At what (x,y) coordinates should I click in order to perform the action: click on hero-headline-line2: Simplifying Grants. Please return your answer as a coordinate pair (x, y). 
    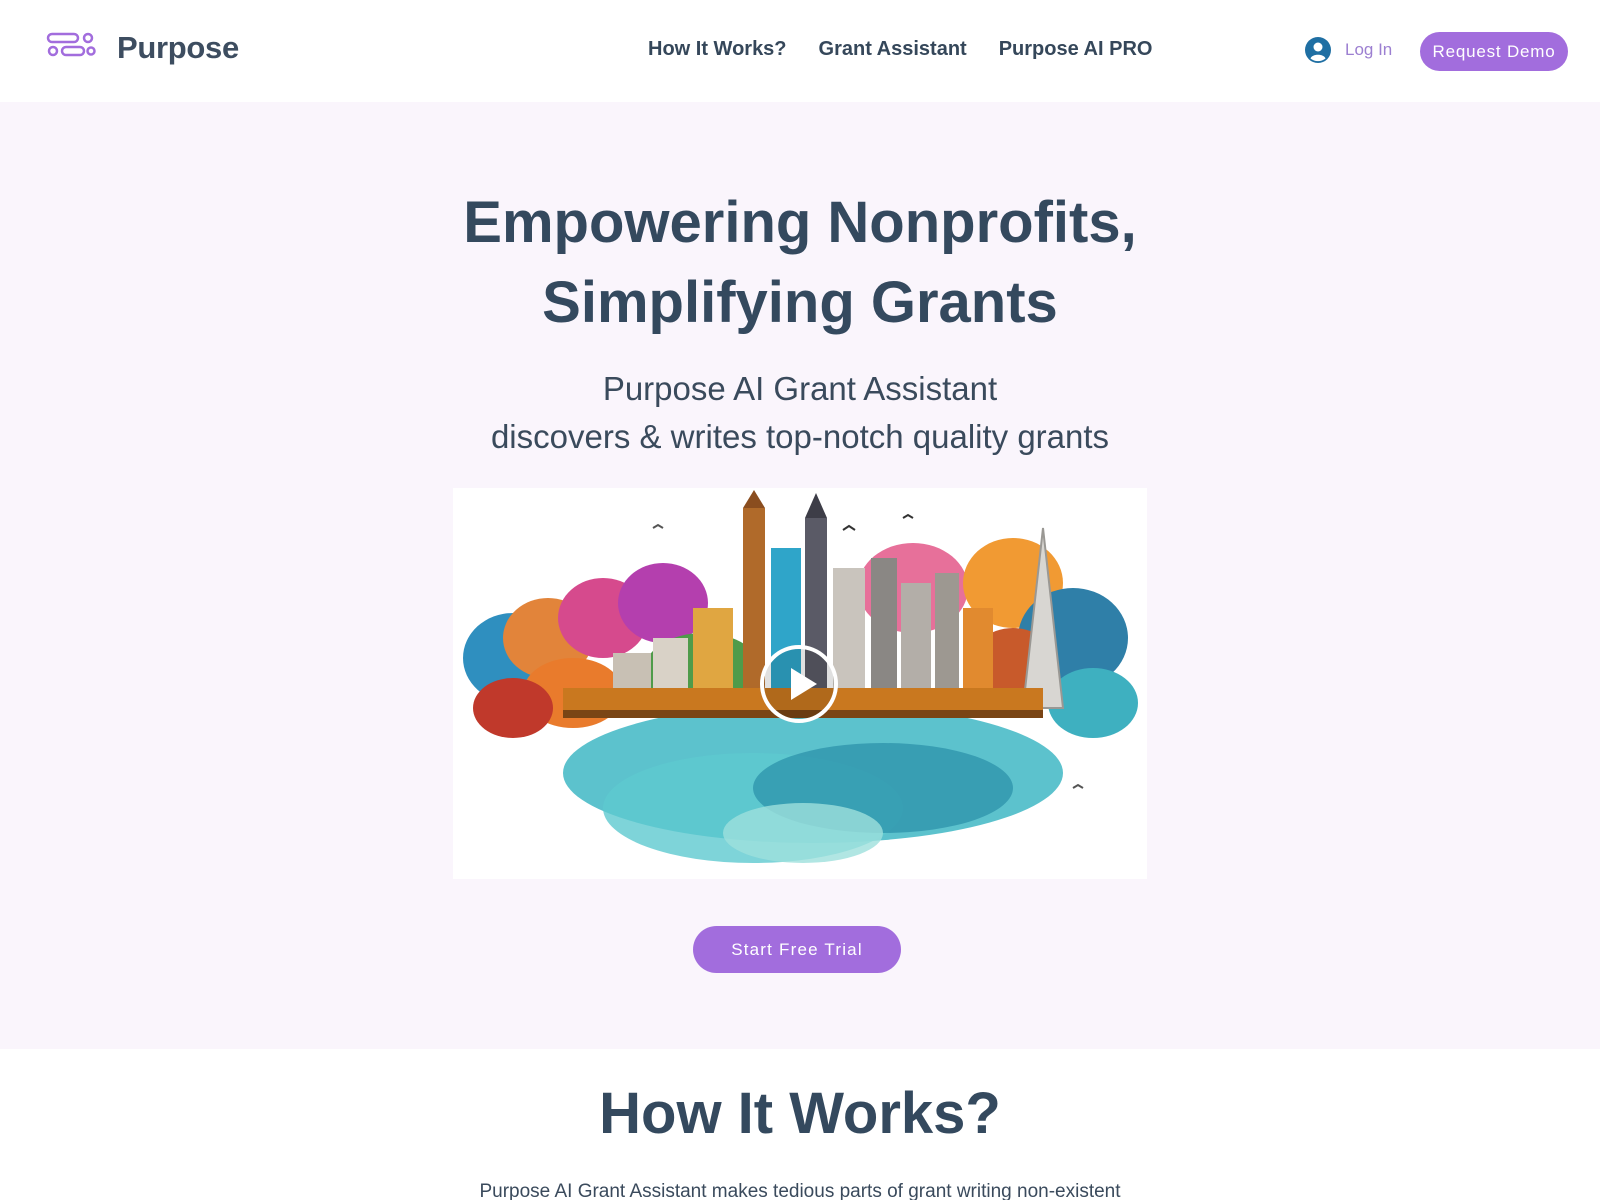
    Looking at the image, I should click on (800, 302).